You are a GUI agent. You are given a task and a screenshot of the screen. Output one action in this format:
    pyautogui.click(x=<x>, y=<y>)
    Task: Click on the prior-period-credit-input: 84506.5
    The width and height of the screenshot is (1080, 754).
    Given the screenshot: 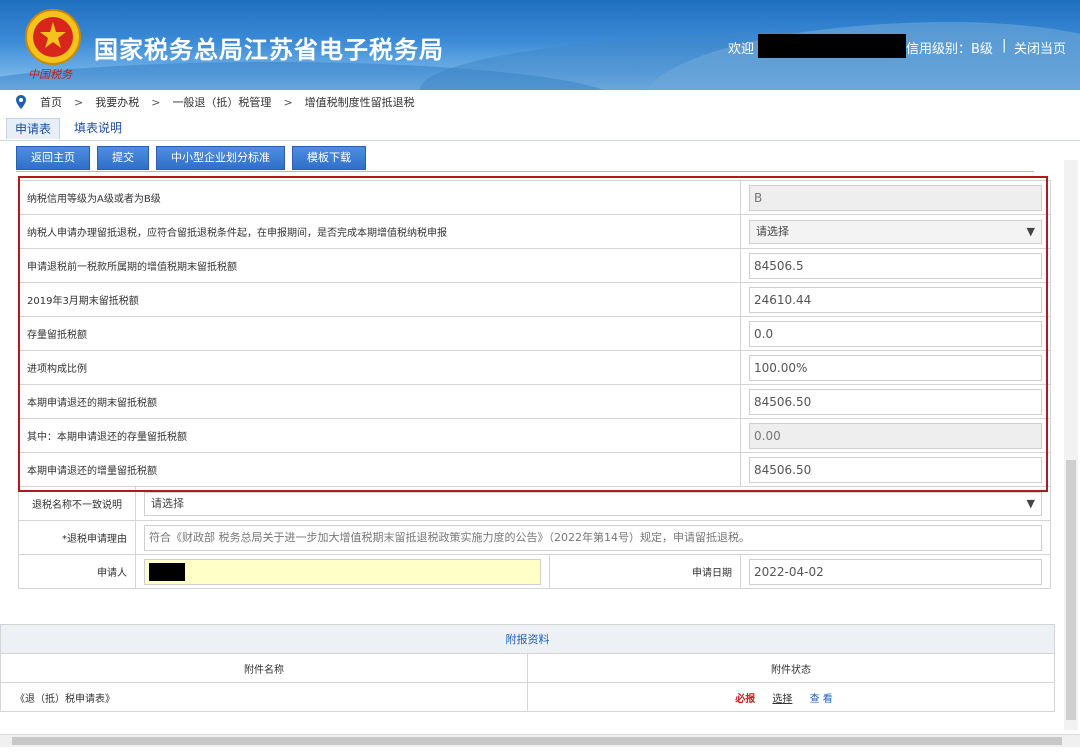 What is the action you would take?
    pyautogui.click(x=895, y=265)
    